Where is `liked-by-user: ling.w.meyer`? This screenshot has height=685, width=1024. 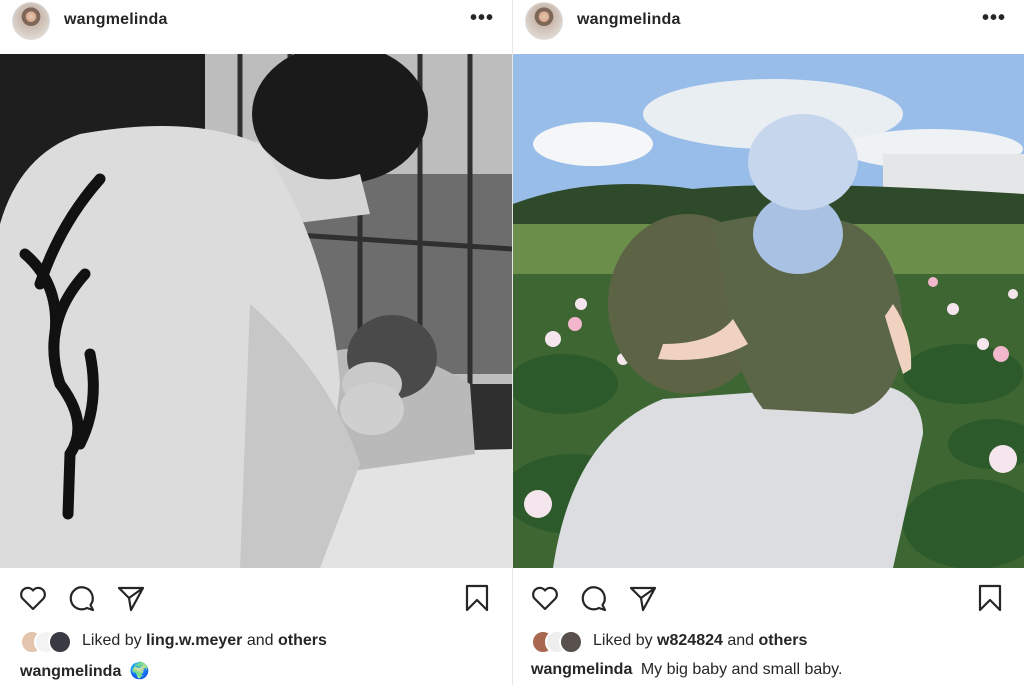
liked-by-user: ling.w.meyer is located at coordinates (194, 640).